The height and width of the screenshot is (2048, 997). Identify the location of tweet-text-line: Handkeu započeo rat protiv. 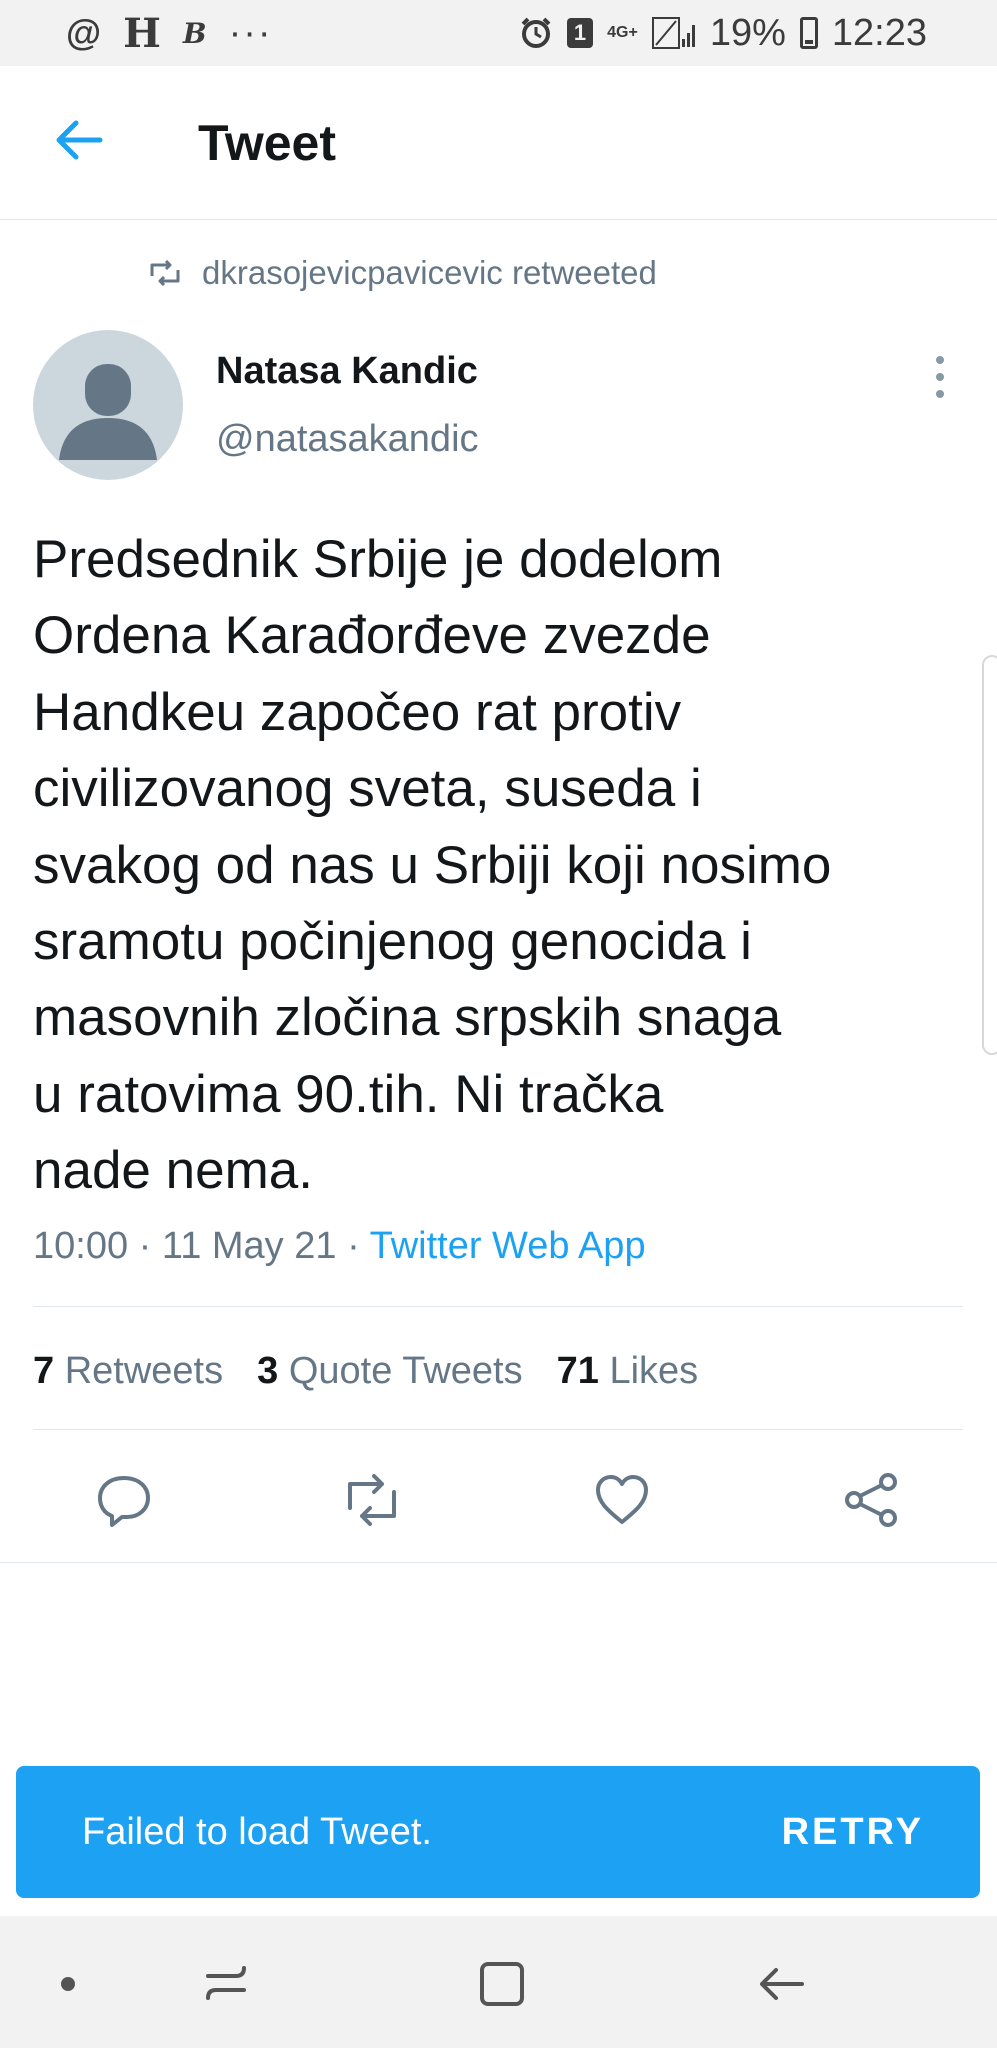
(357, 712).